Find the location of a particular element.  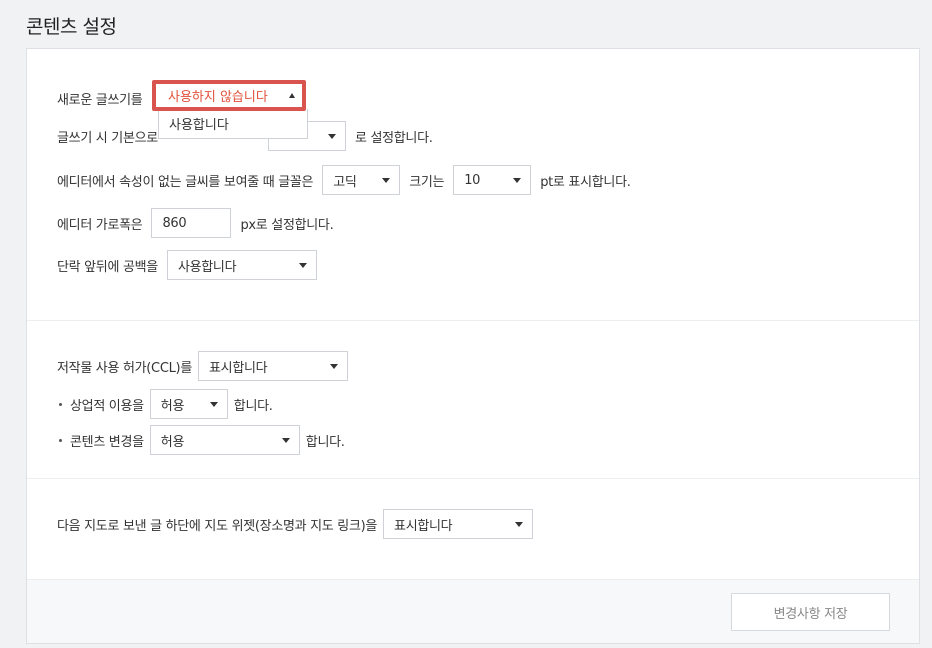

size-value: 10 is located at coordinates (472, 180).